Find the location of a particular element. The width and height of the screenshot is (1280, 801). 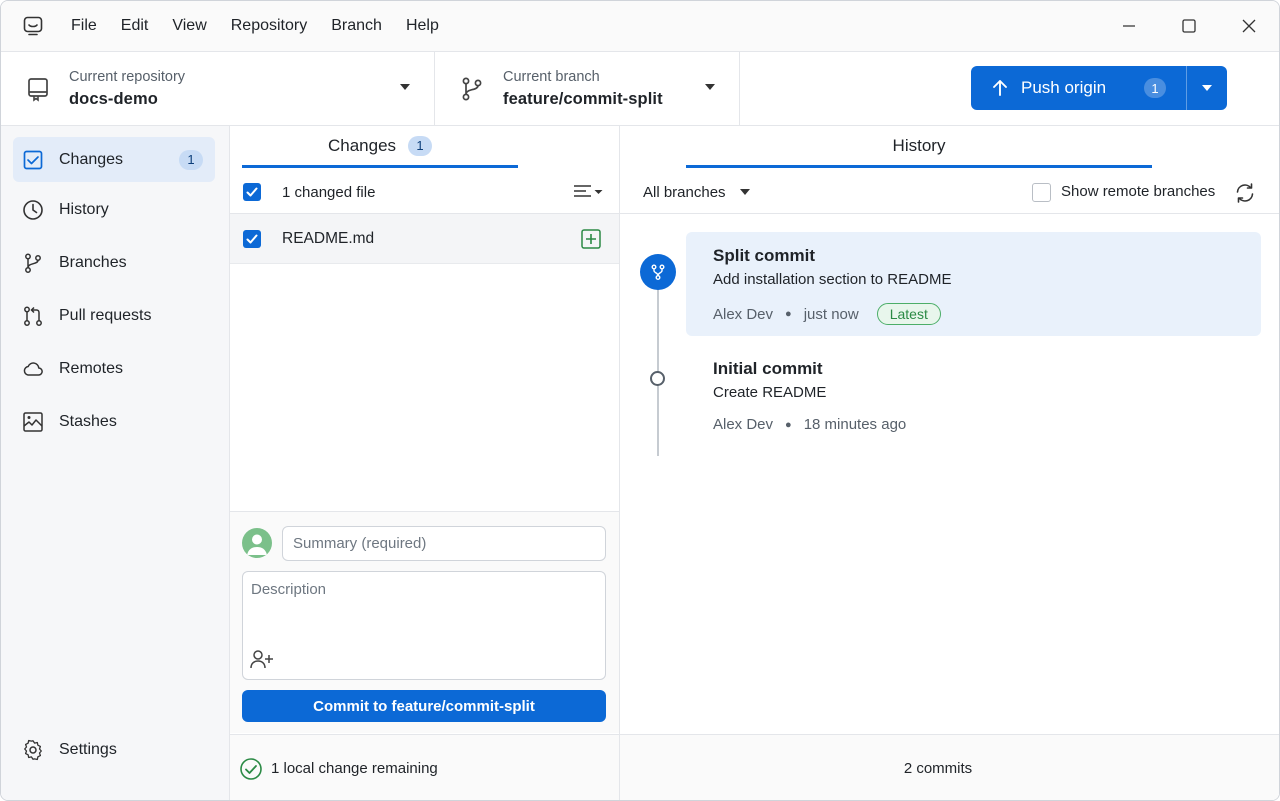

close-button is located at coordinates (1249, 26).